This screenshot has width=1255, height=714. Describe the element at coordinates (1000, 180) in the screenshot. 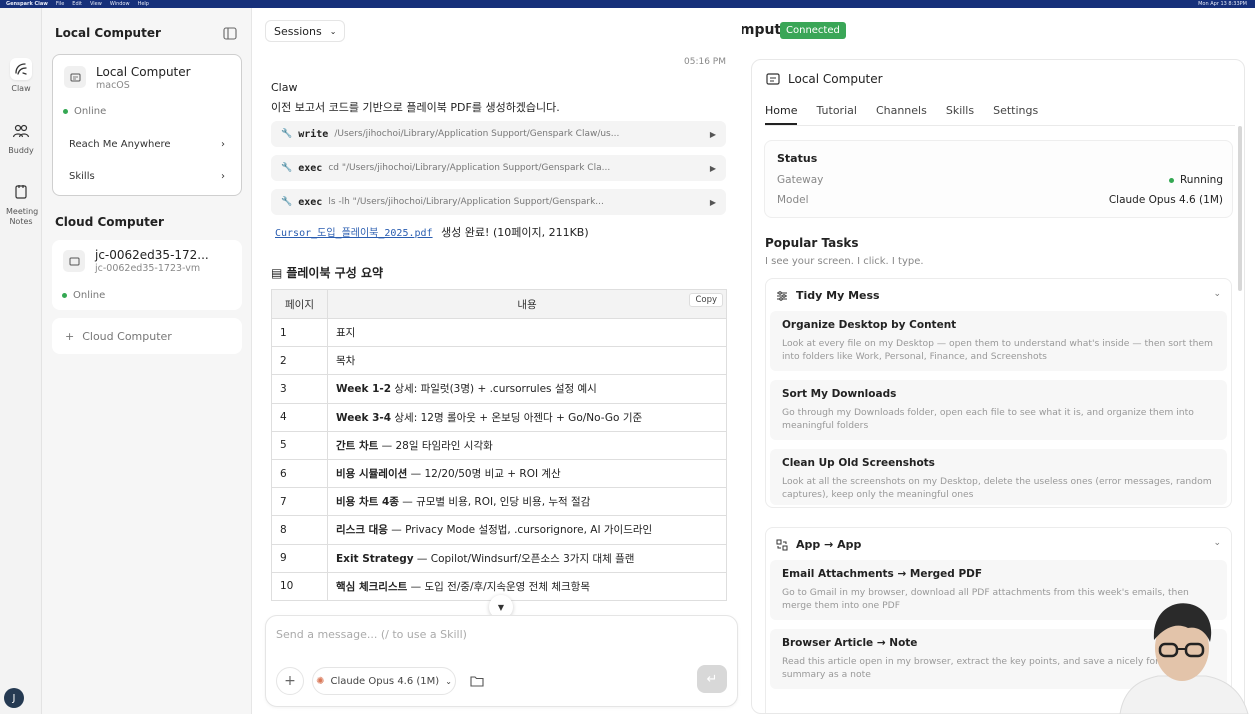

I see `gateway-row: Gateway Running` at that location.